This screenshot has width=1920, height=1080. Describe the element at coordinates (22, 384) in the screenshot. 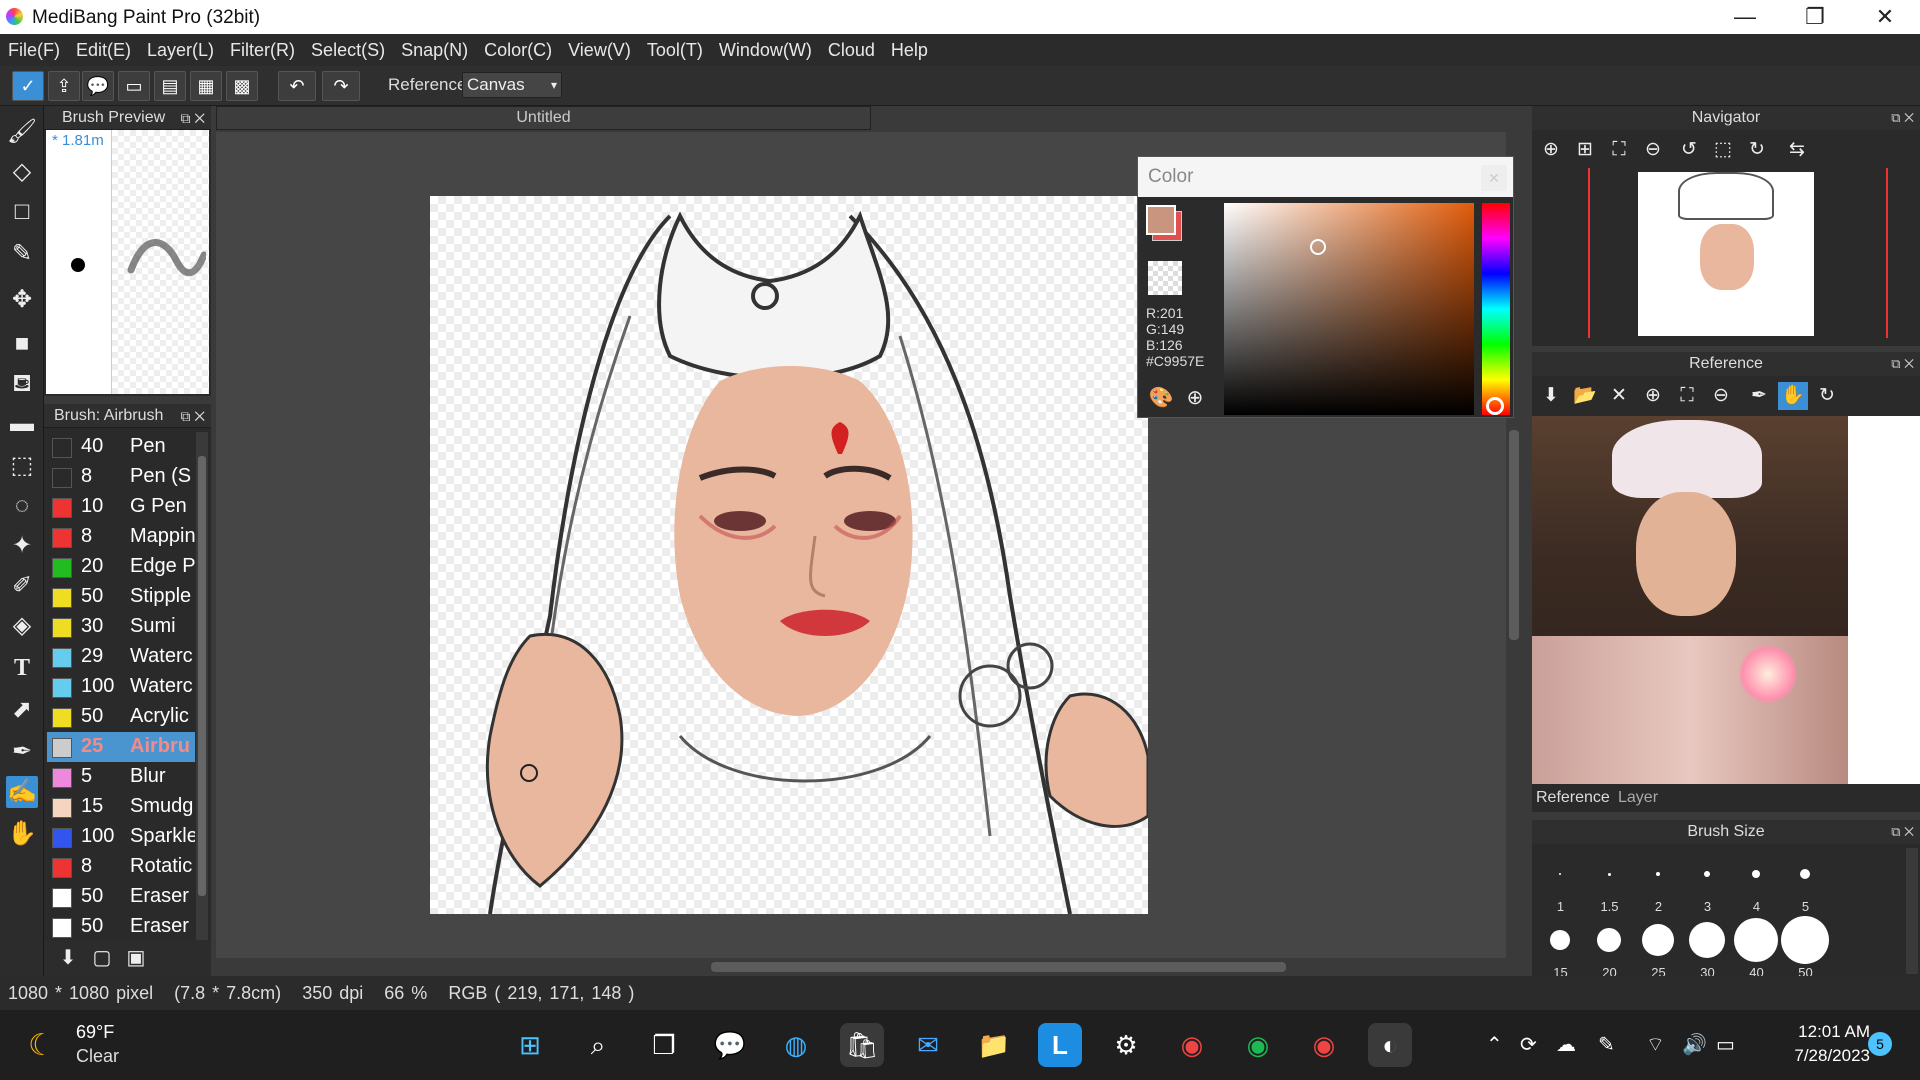

I see `bucket-tool-icon: ⛾` at that location.